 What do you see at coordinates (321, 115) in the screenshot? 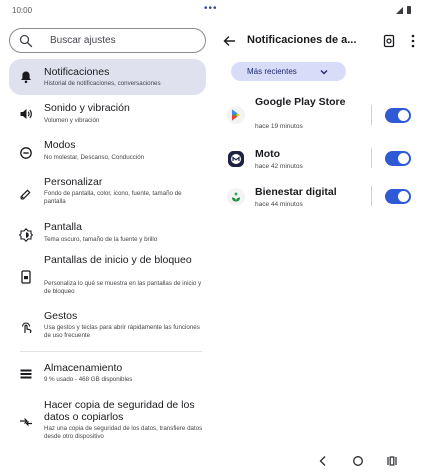
I see `app-row-google-play: Google Play Store hace 19 minutos` at bounding box center [321, 115].